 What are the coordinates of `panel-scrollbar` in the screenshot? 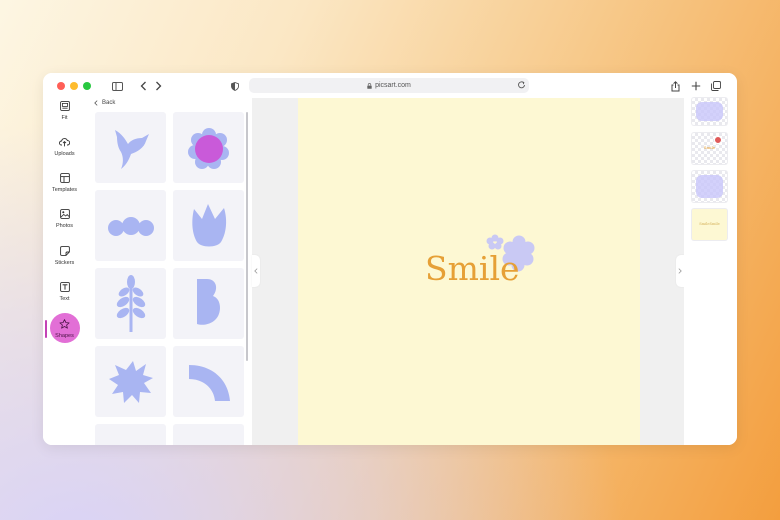 It's located at (247, 236).